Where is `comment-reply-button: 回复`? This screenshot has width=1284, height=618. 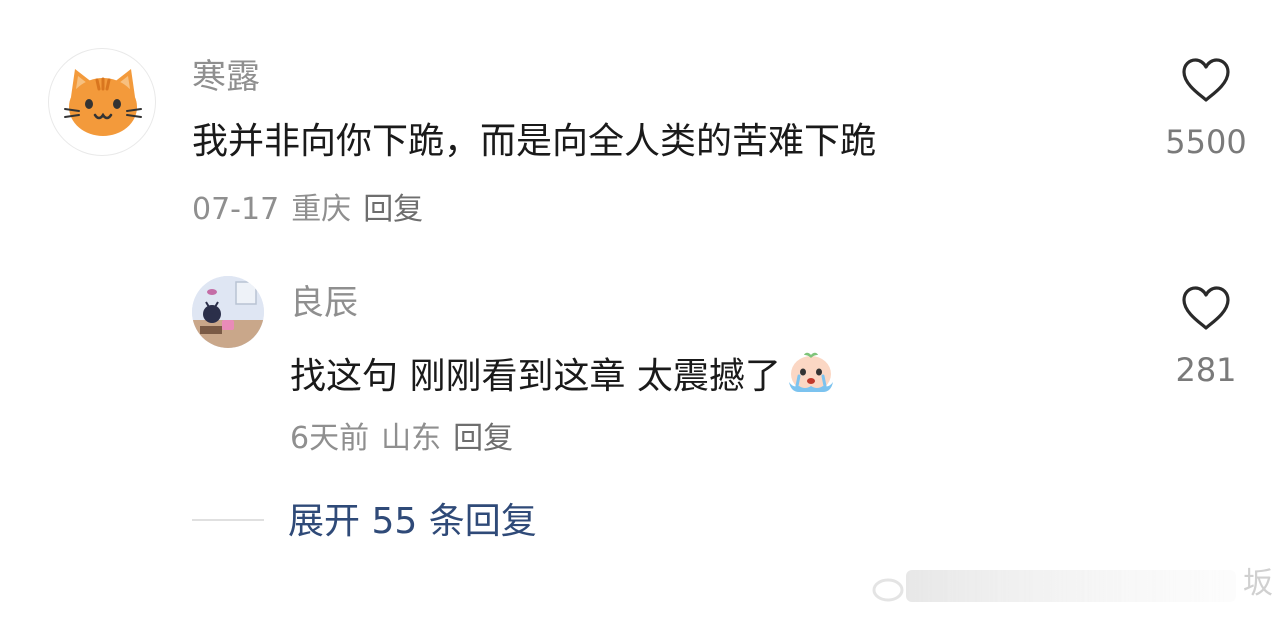 comment-reply-button: 回复 is located at coordinates (393, 209).